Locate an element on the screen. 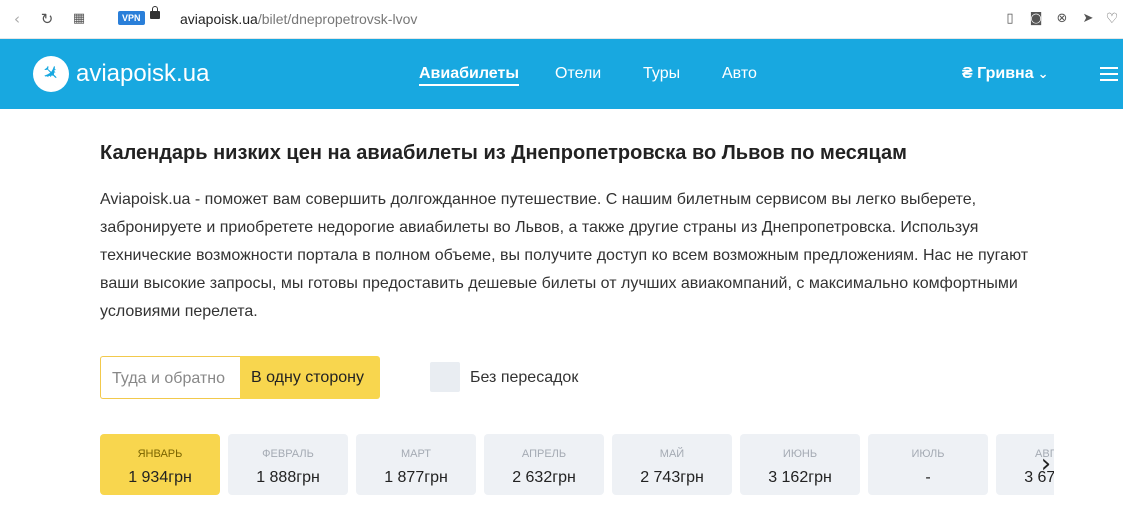 Image resolution: width=1123 pixels, height=532 pixels. lock-icon is located at coordinates (155, 12).